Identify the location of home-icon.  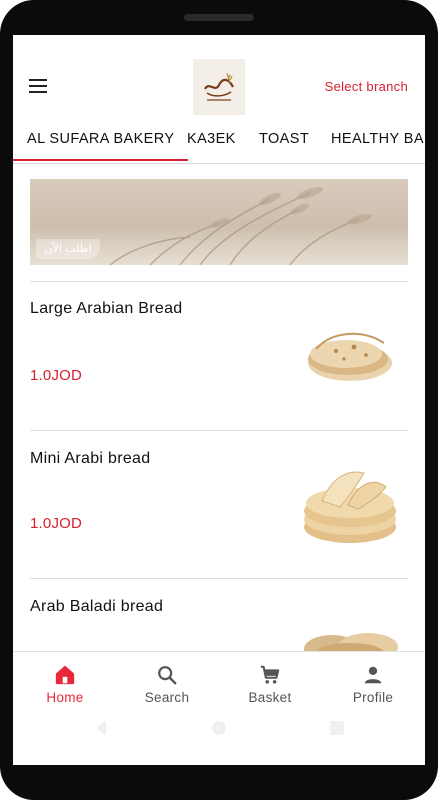
(65, 675).